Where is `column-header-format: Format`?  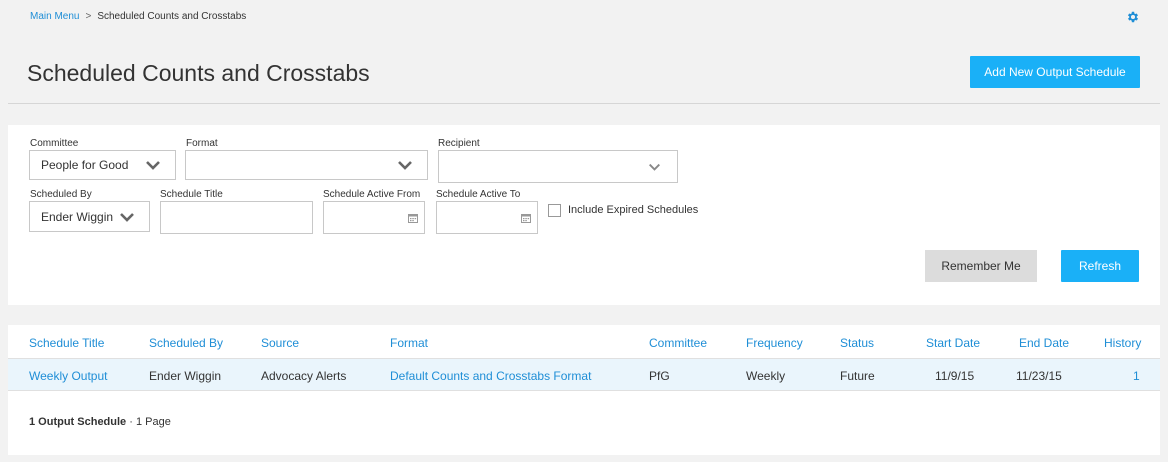 column-header-format: Format is located at coordinates (409, 343).